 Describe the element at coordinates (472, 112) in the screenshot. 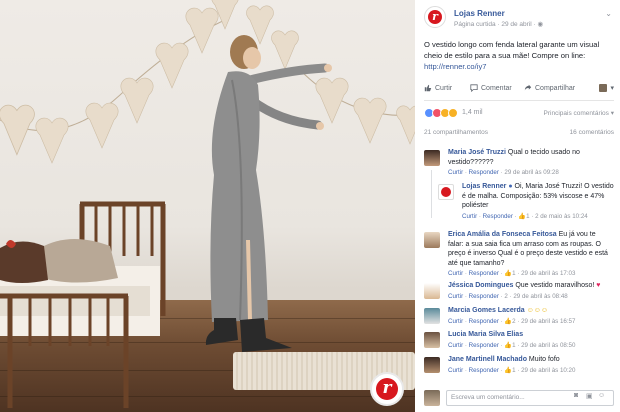

I see `reaction-count: 1,4 mil` at that location.